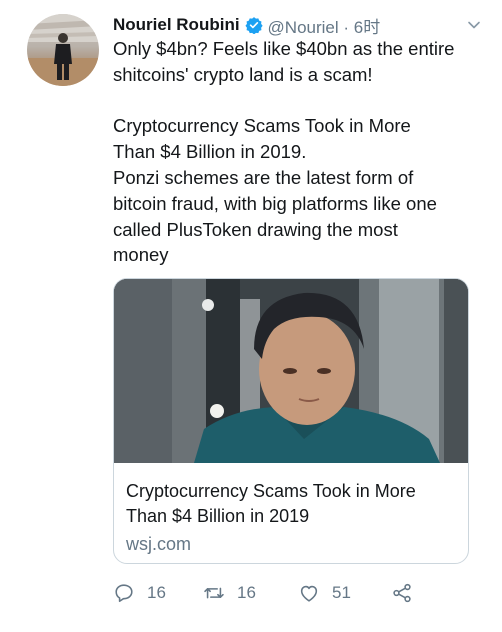 The image size is (502, 632). I want to click on reply-button: 16, so click(139, 593).